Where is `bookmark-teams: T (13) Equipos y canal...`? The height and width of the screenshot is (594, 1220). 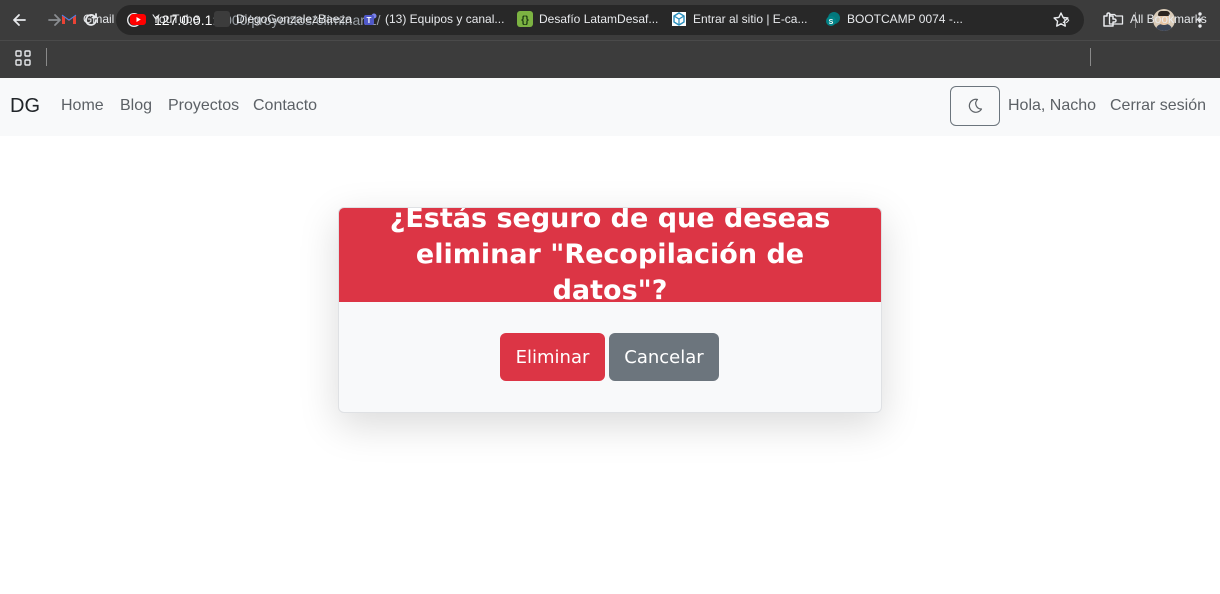 bookmark-teams: T (13) Equipos y canal... is located at coordinates (433, 19).